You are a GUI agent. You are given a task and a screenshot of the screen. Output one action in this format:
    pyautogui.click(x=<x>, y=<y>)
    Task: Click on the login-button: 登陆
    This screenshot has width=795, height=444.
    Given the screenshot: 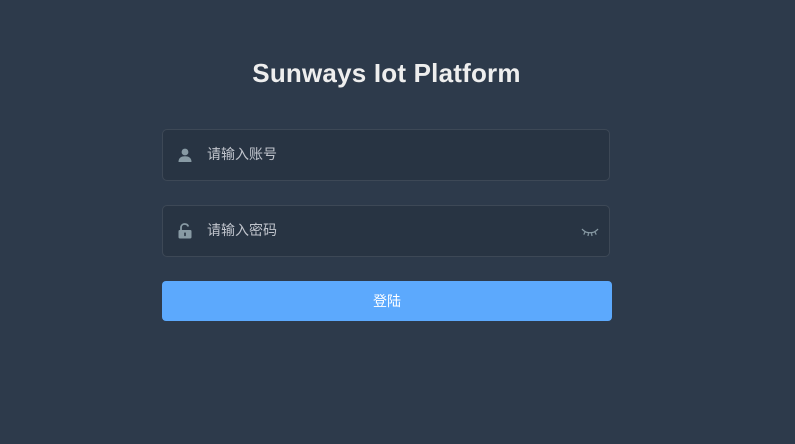 What is the action you would take?
    pyautogui.click(x=387, y=301)
    